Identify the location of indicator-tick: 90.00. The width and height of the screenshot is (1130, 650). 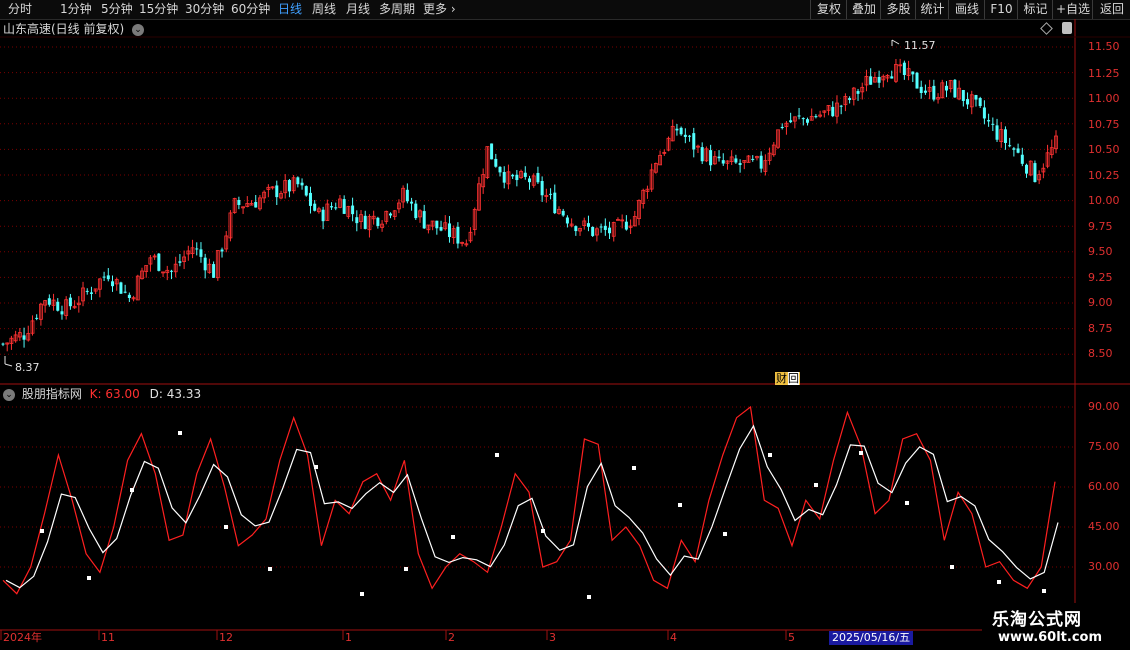
(1104, 406).